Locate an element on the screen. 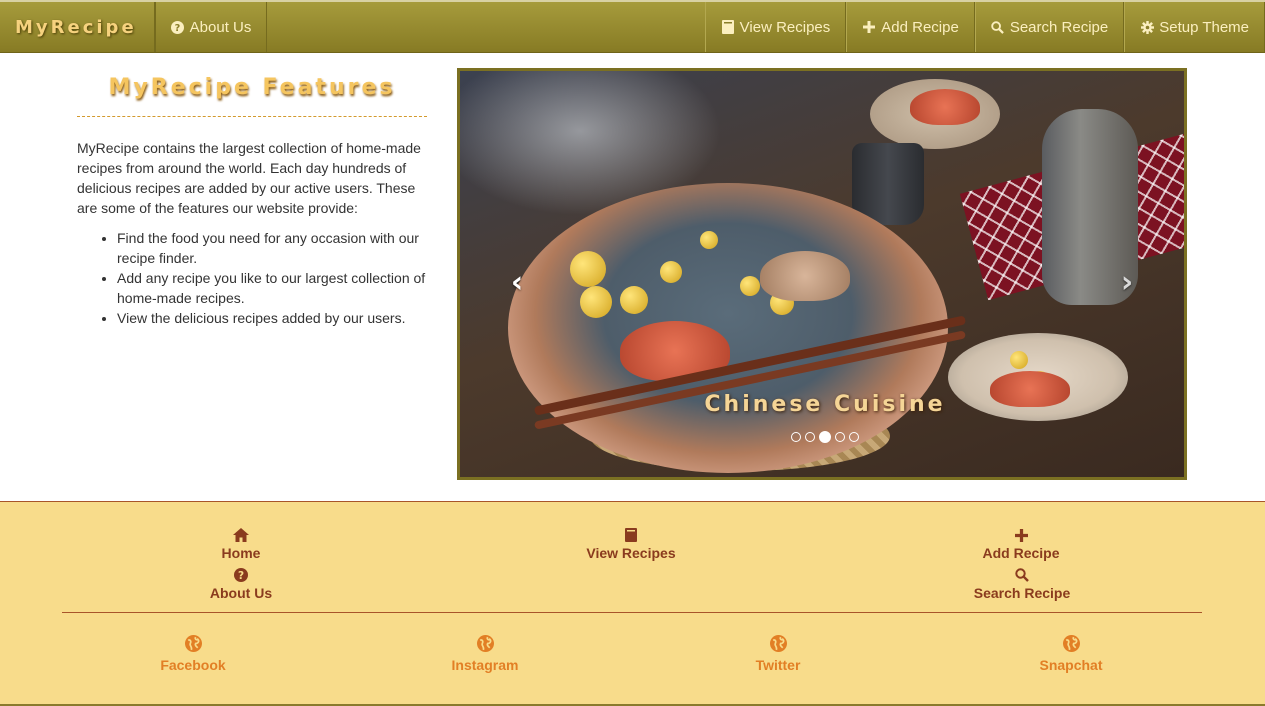 The image size is (1265, 706). home-icon is located at coordinates (241, 533).